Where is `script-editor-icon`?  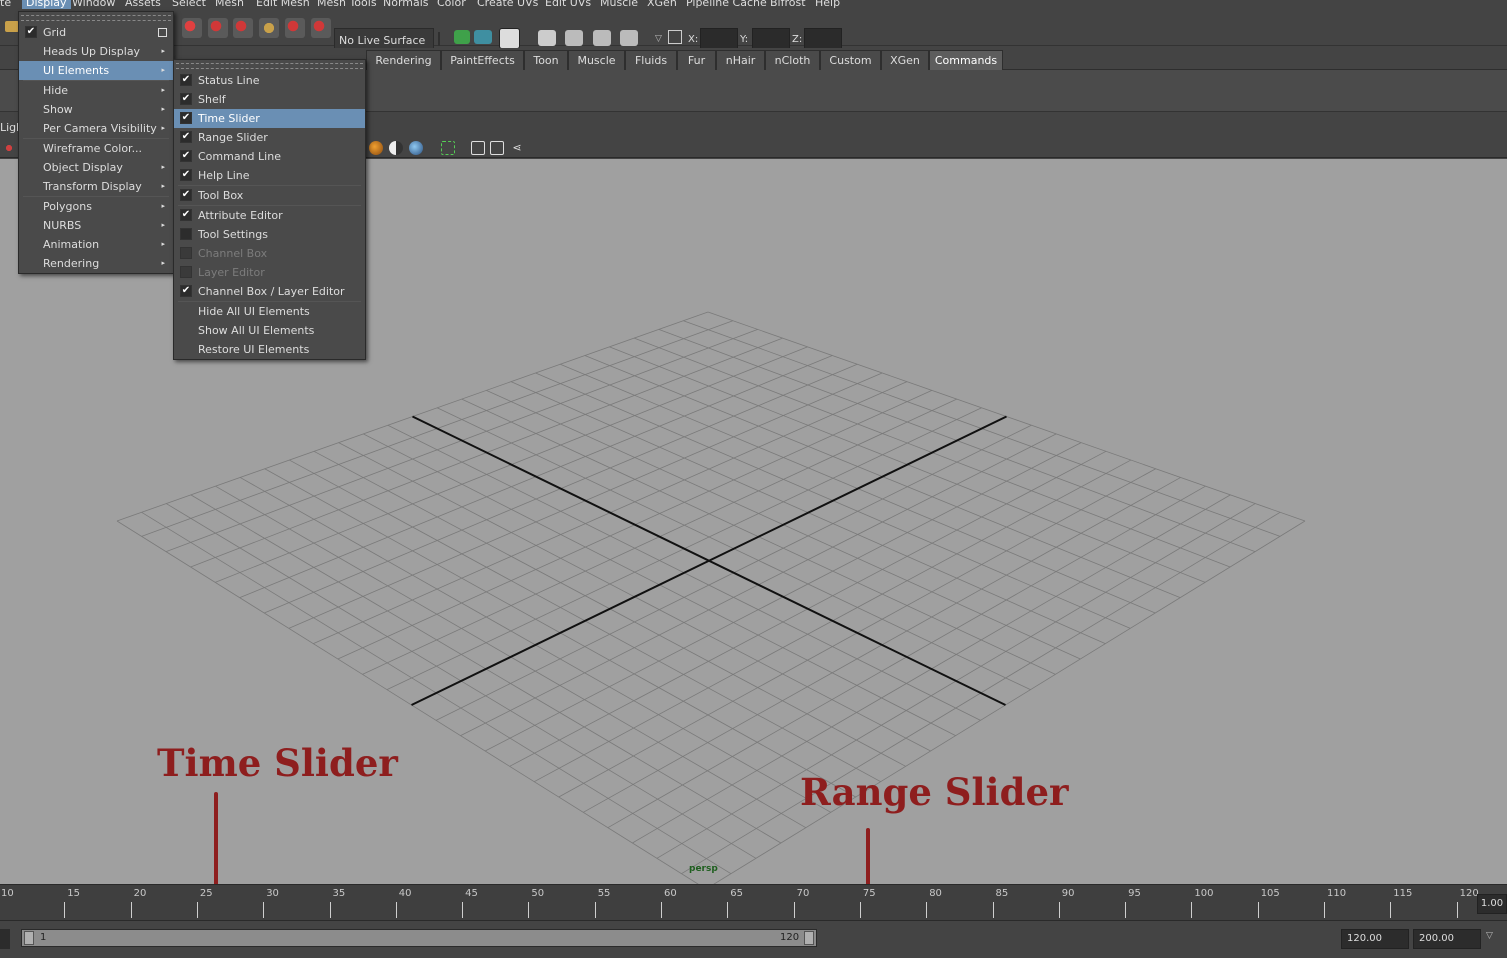 script-editor-icon is located at coordinates (509, 38).